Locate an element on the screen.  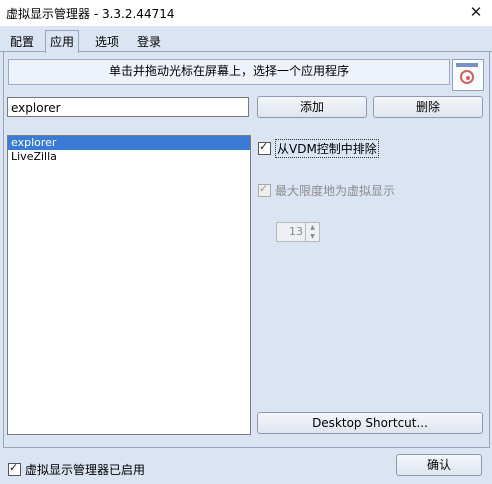
vdm-enabled-checkbox: 虚拟显示管理器已启用 is located at coordinates (76, 469).